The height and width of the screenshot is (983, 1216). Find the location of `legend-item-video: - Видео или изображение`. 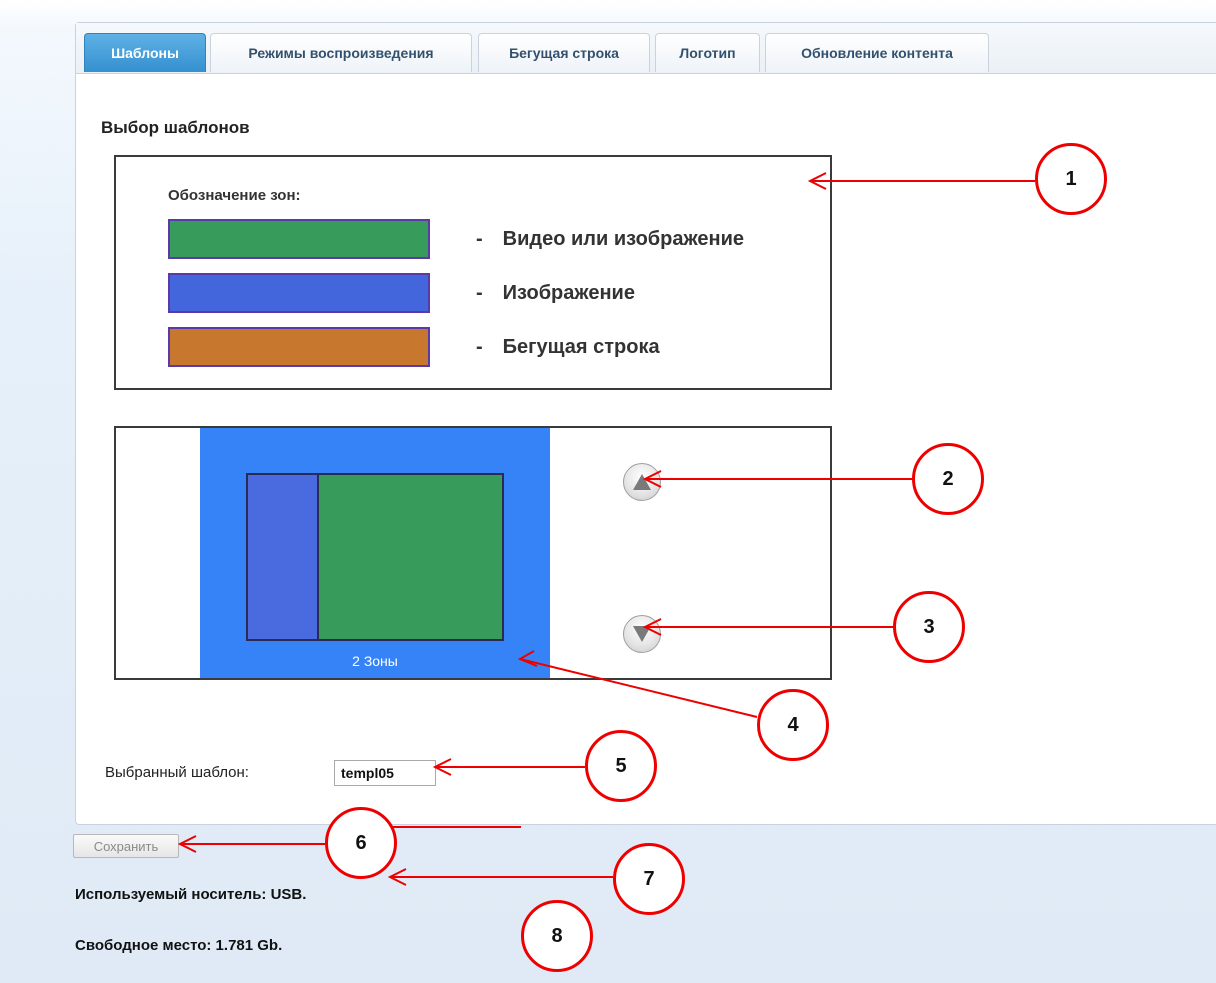

legend-item-video: - Видео или изображение is located at coordinates (610, 239).